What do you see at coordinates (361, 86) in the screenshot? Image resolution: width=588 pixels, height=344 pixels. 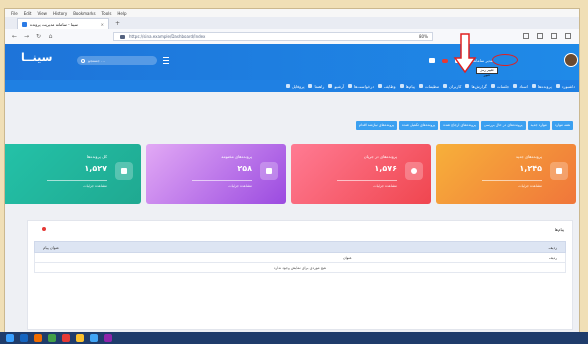 I see `nav-item: درخواست‌ها` at bounding box center [361, 86].